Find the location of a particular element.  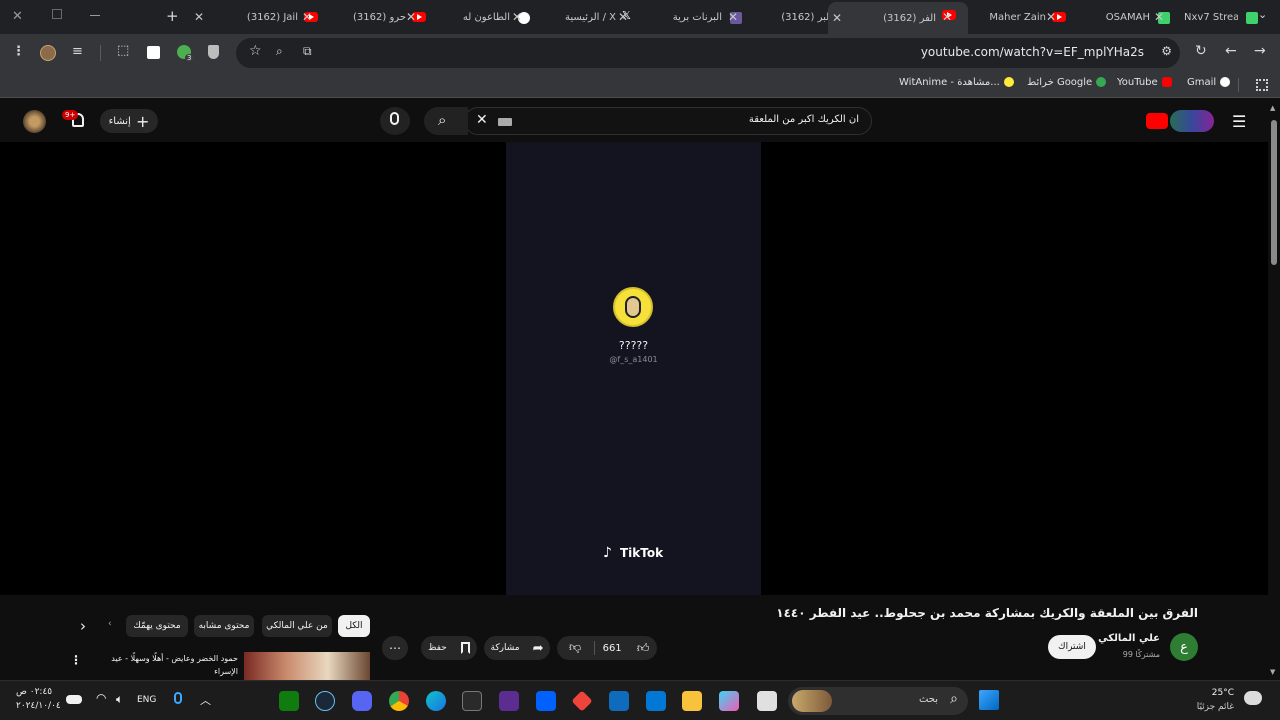

scroll-down-icon: ▼ is located at coordinates (1272, 672).